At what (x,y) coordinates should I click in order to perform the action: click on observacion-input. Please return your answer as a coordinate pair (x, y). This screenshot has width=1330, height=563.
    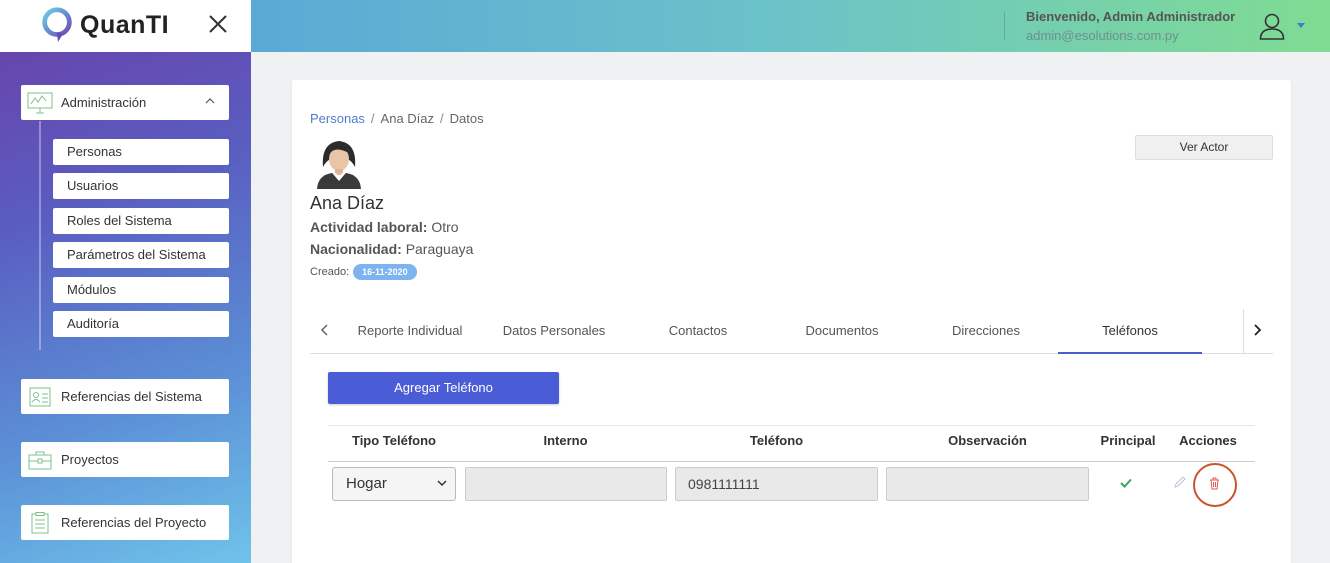
    Looking at the image, I should click on (987, 484).